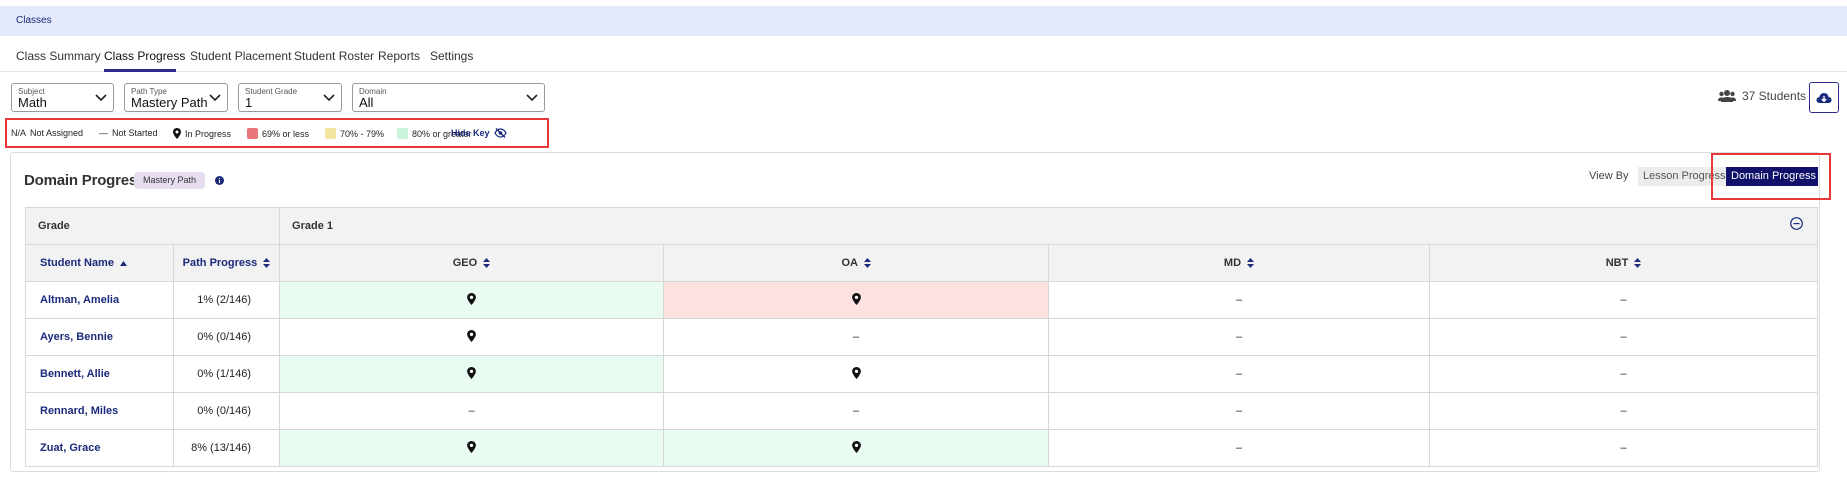  What do you see at coordinates (286, 133) in the screenshot?
I see `key-low-label: 69% or less` at bounding box center [286, 133].